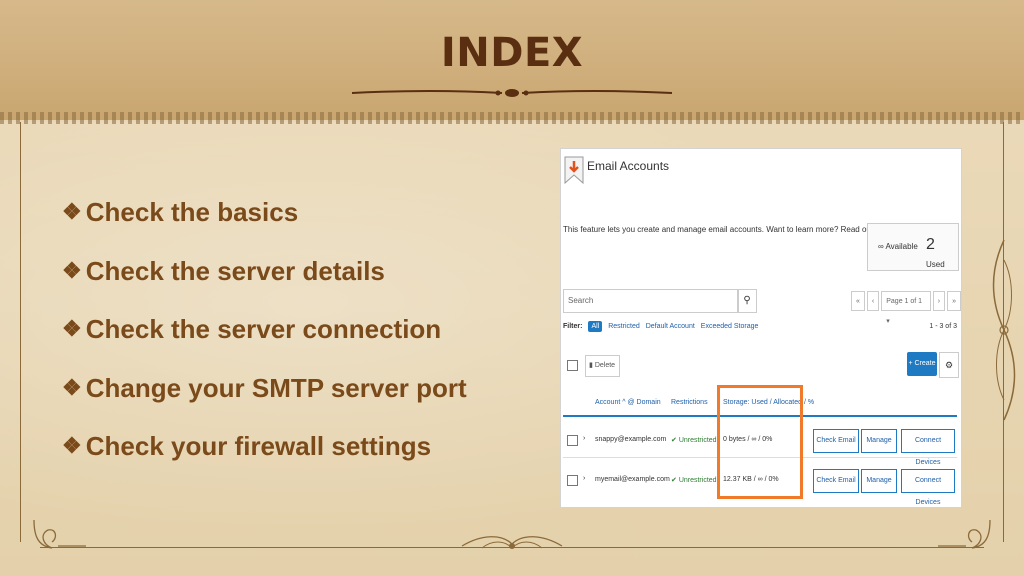 This screenshot has width=1024, height=576. Describe the element at coordinates (651, 301) in the screenshot. I see `search-input: Search` at that location.